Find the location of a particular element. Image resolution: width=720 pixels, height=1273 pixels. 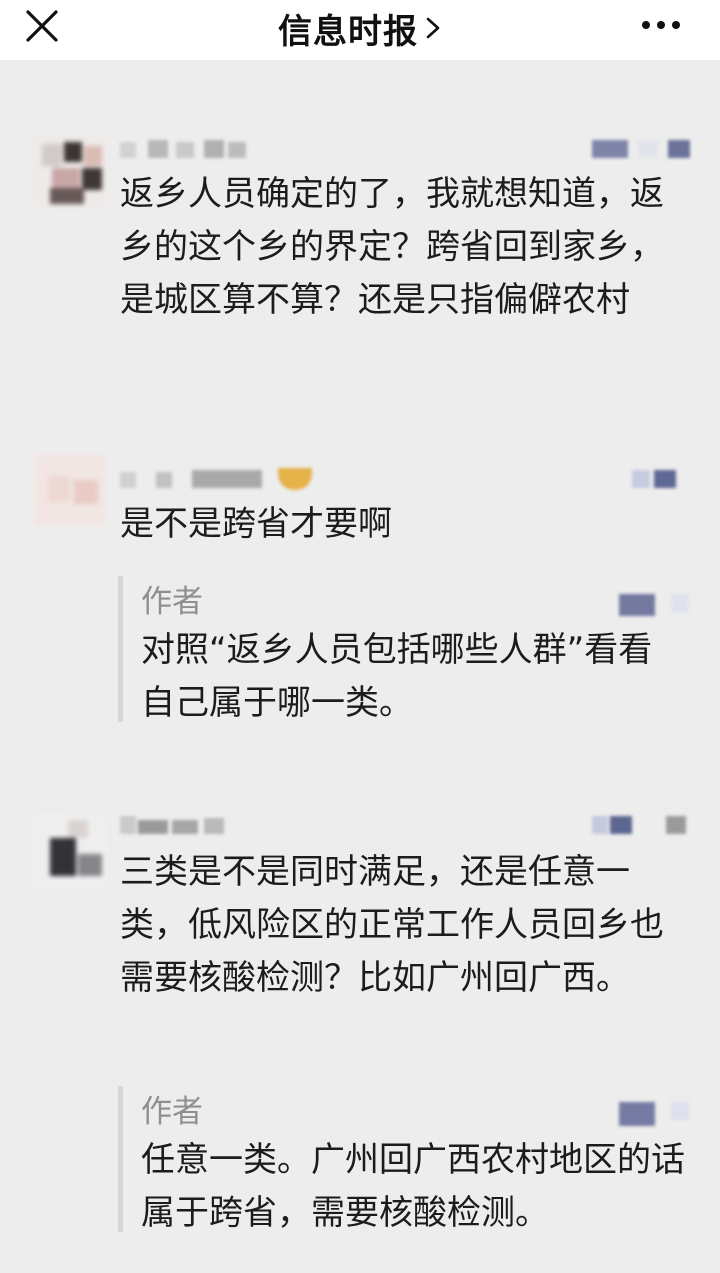

chevron-right-icon is located at coordinates (433, 28).